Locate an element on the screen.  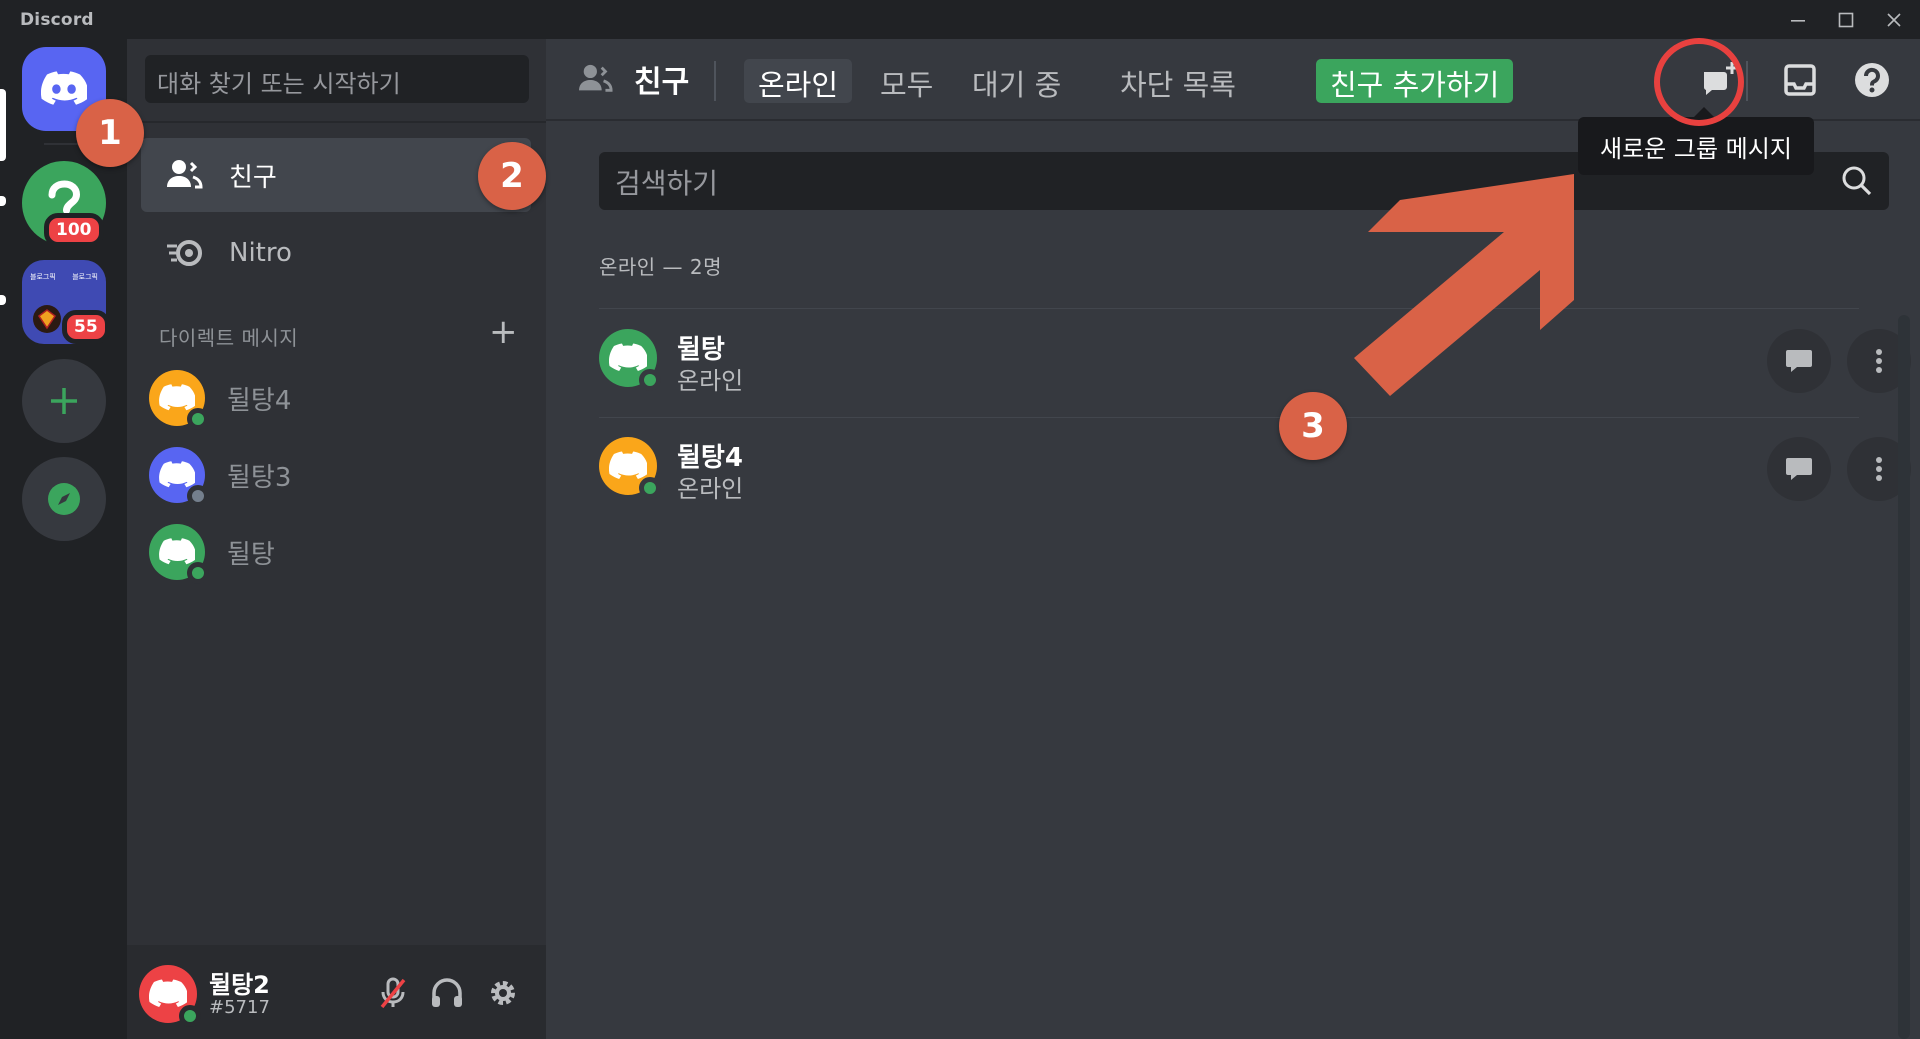
microphone-muted-icon is located at coordinates (393, 993).